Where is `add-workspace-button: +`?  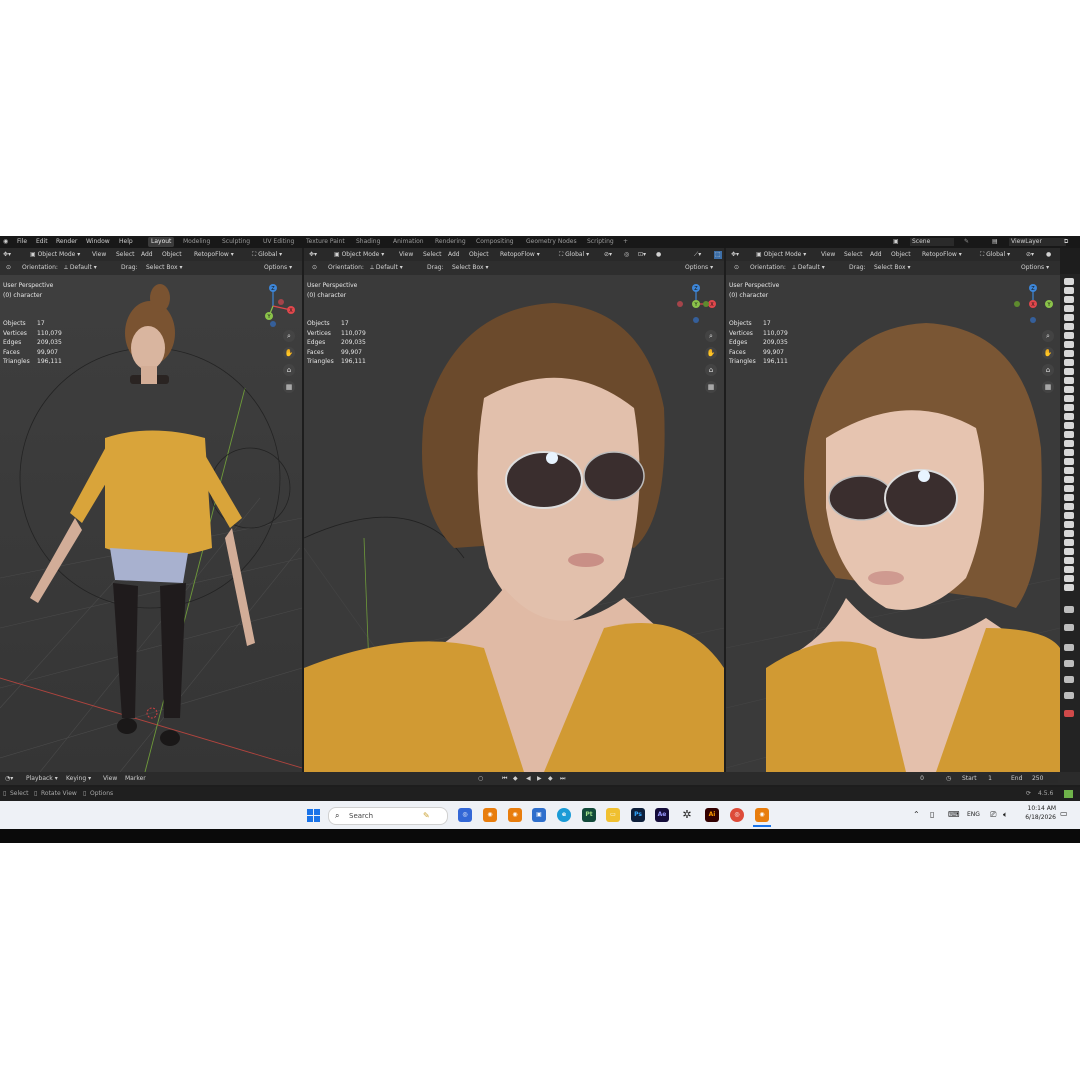
add-workspace-button: + is located at coordinates (625, 242).